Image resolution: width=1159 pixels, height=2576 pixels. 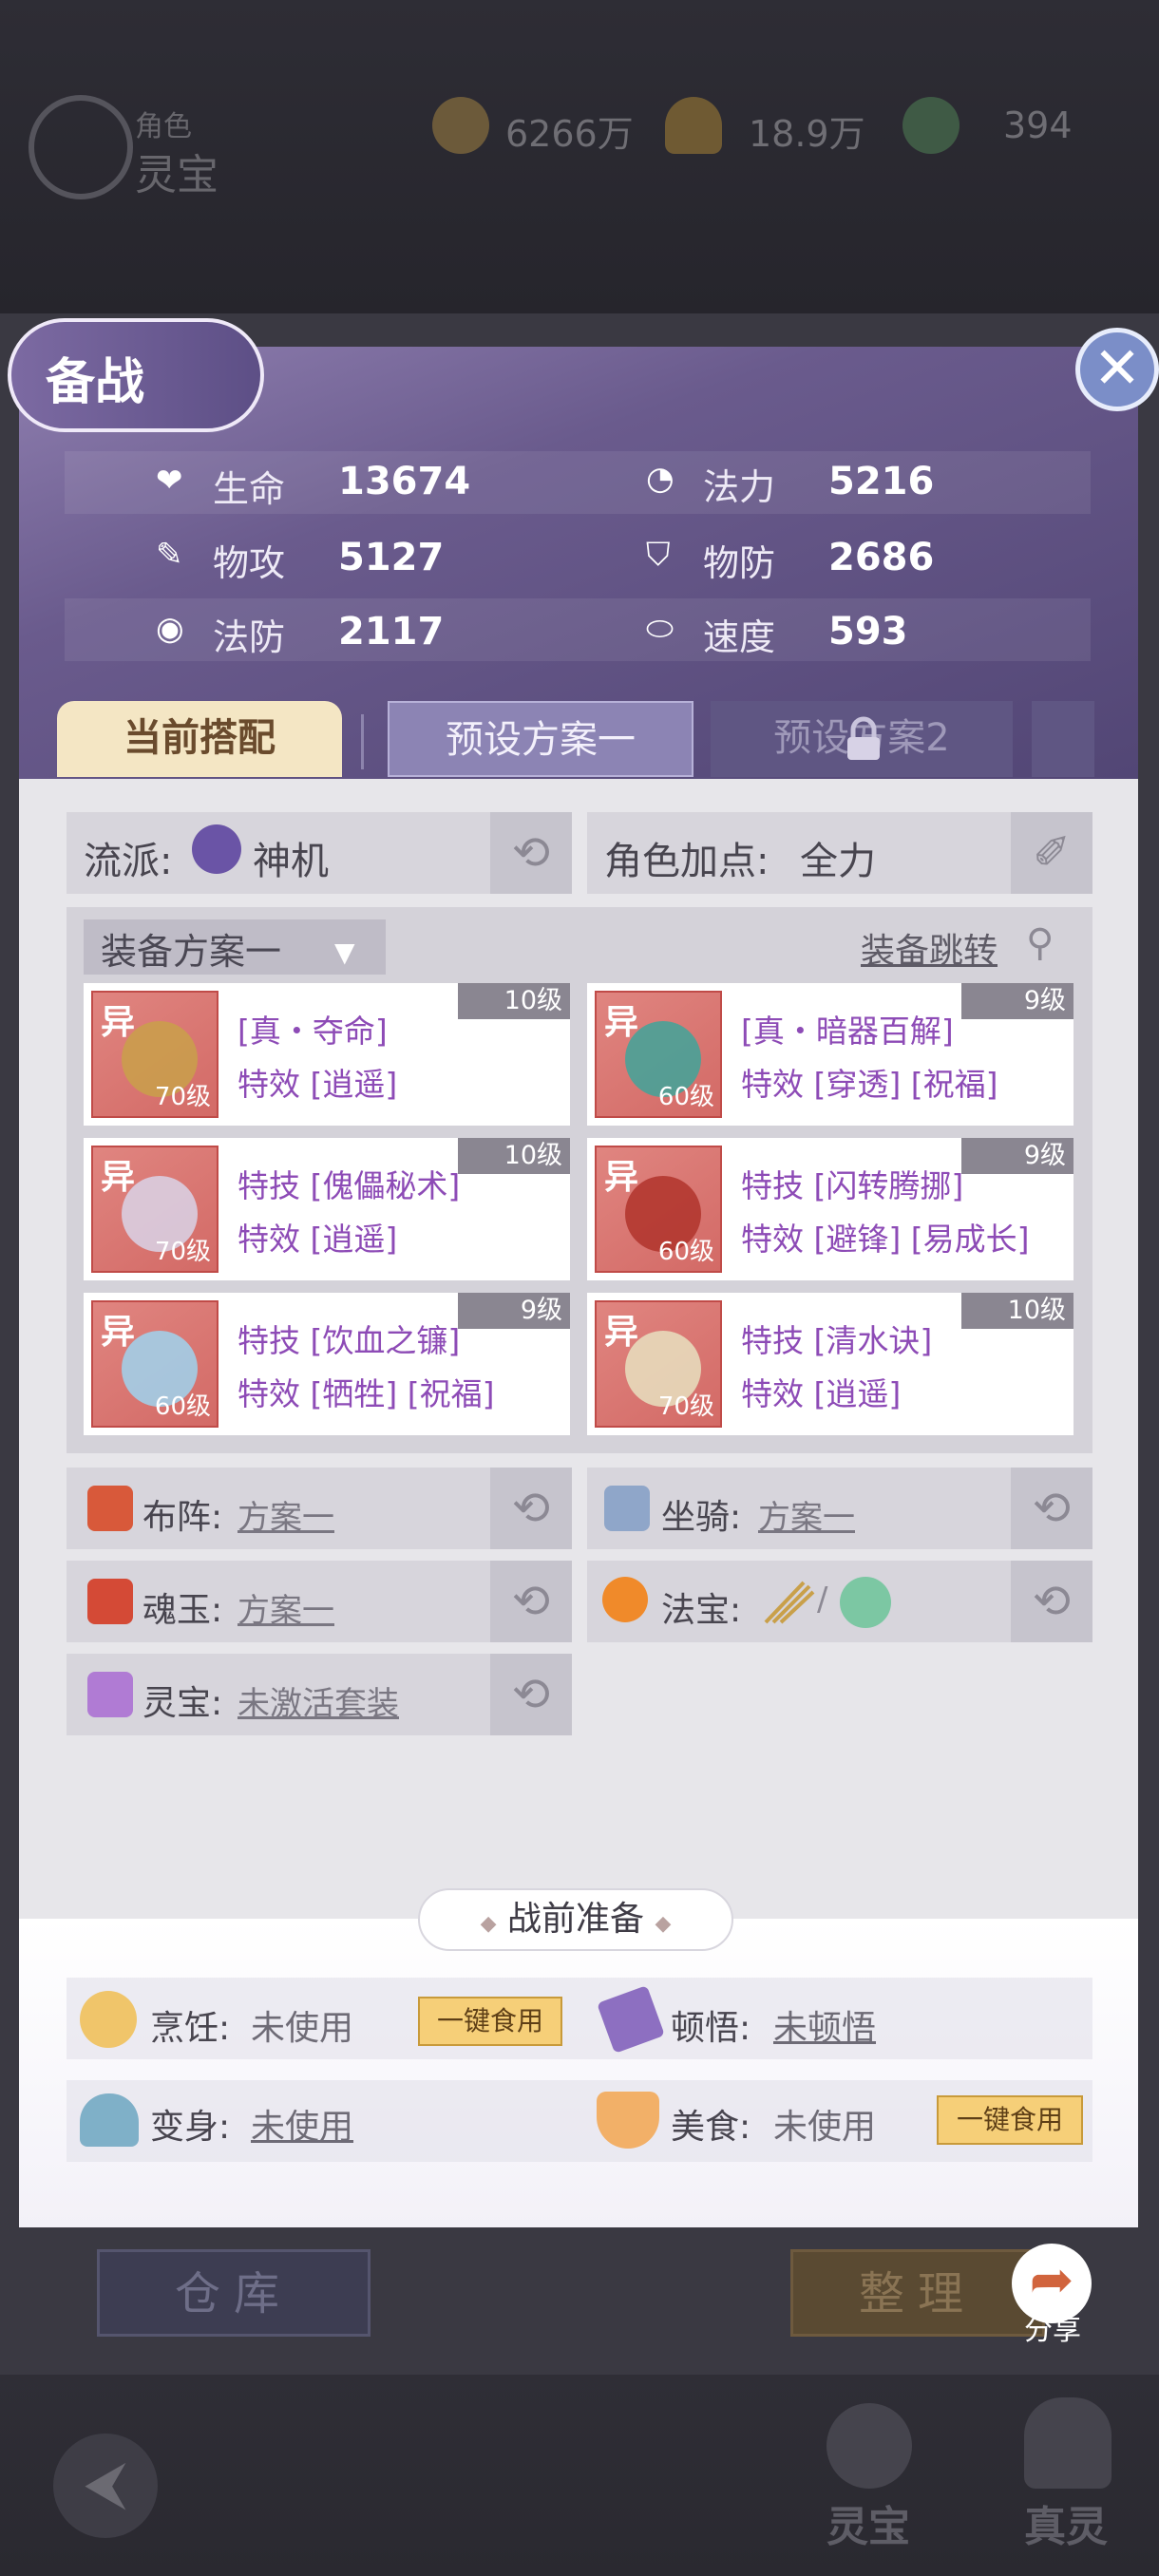 I want to click on equipment-card: 异 70级 10级 特技 [傀儡秘术] 特效 [逍遥], so click(x=327, y=1209).